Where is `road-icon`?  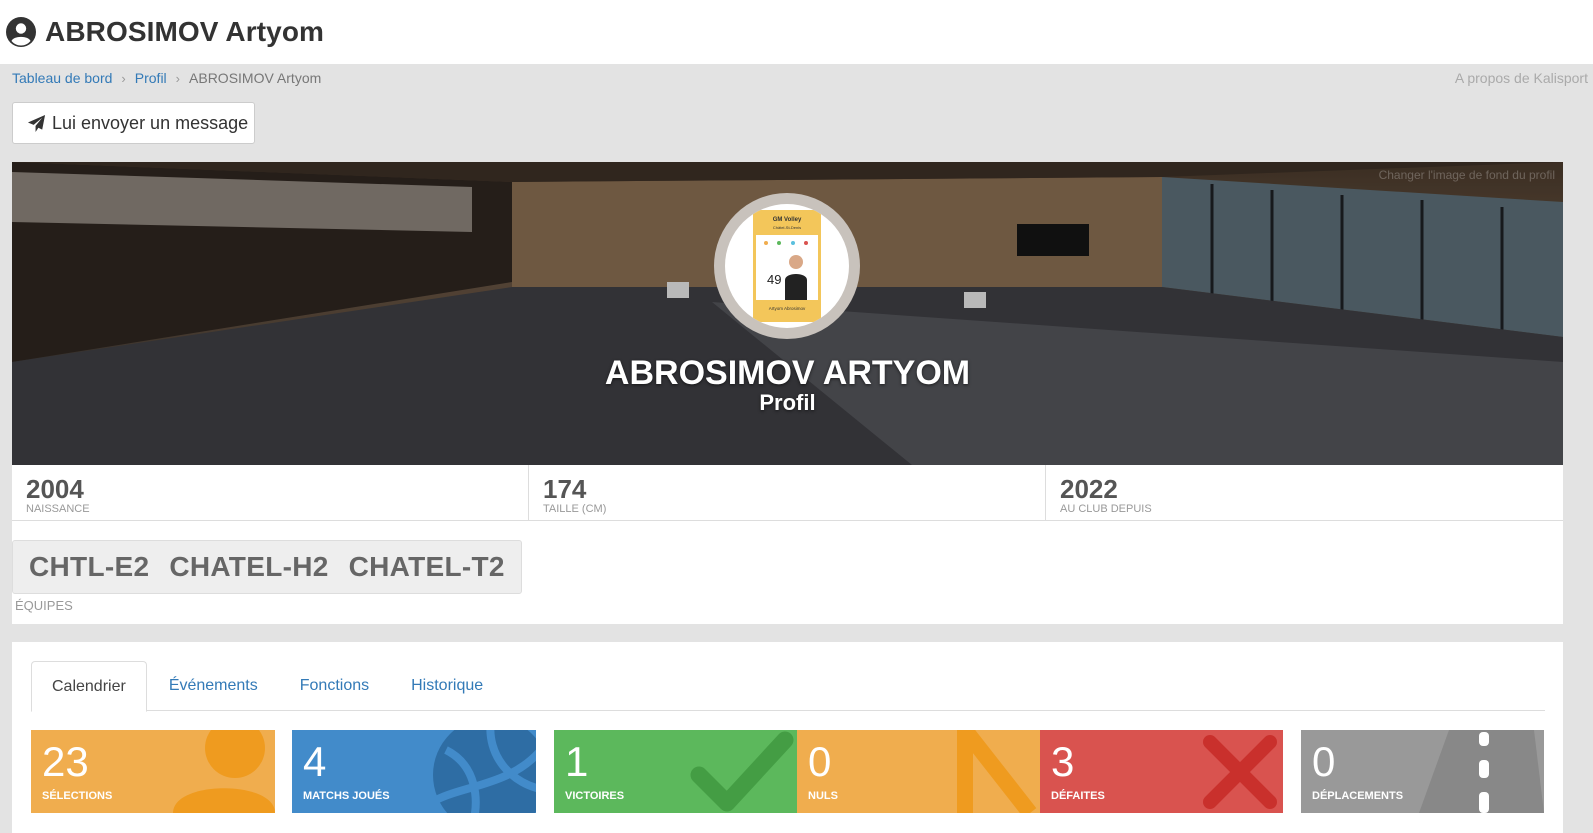
road-icon is located at coordinates (1481, 771).